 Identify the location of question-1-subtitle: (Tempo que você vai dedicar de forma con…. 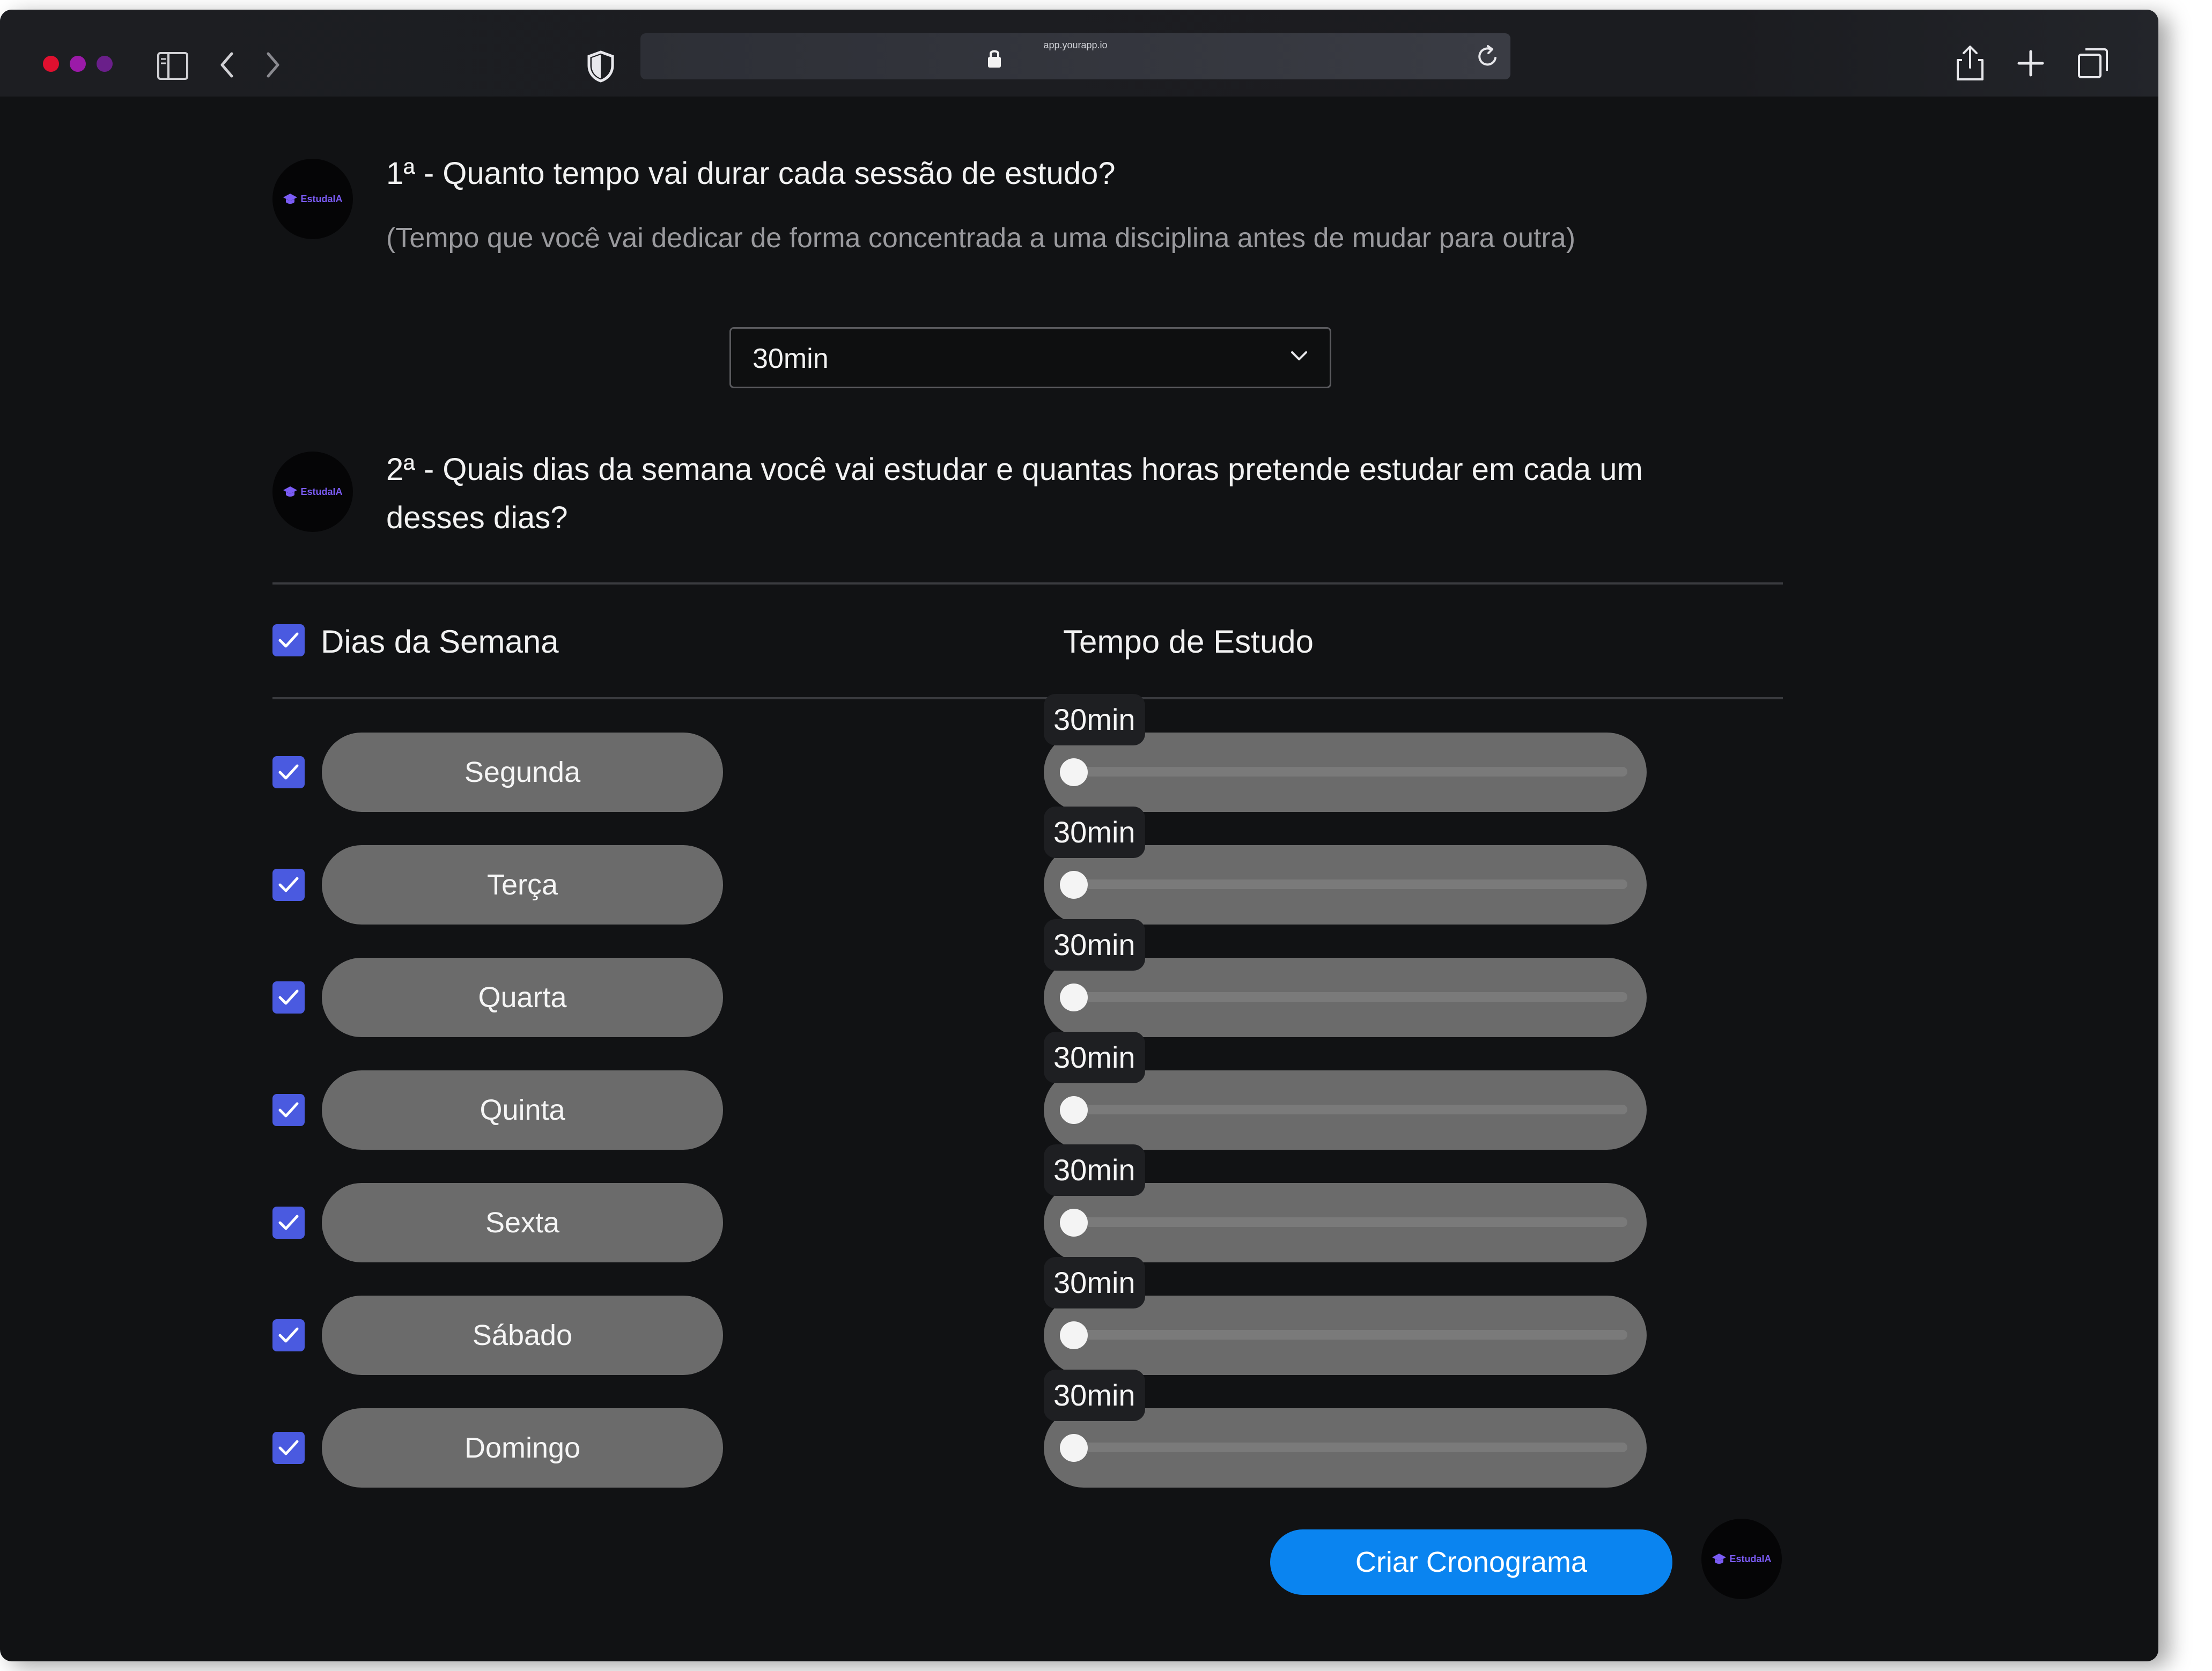
(981, 238).